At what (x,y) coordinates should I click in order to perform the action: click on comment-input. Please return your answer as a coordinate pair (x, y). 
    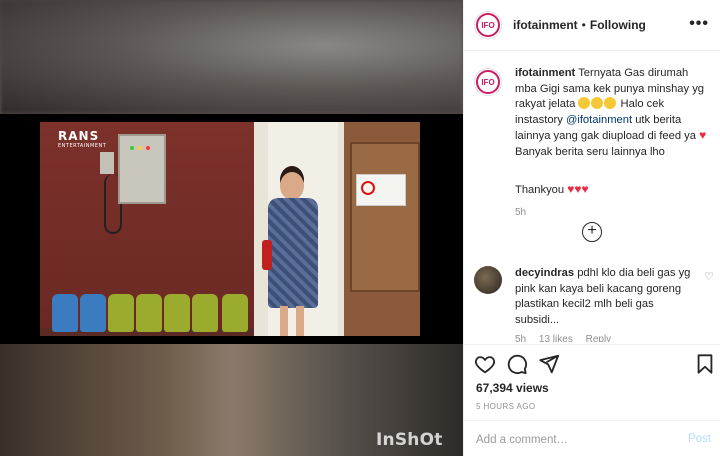
    Looking at the image, I should click on (571, 440).